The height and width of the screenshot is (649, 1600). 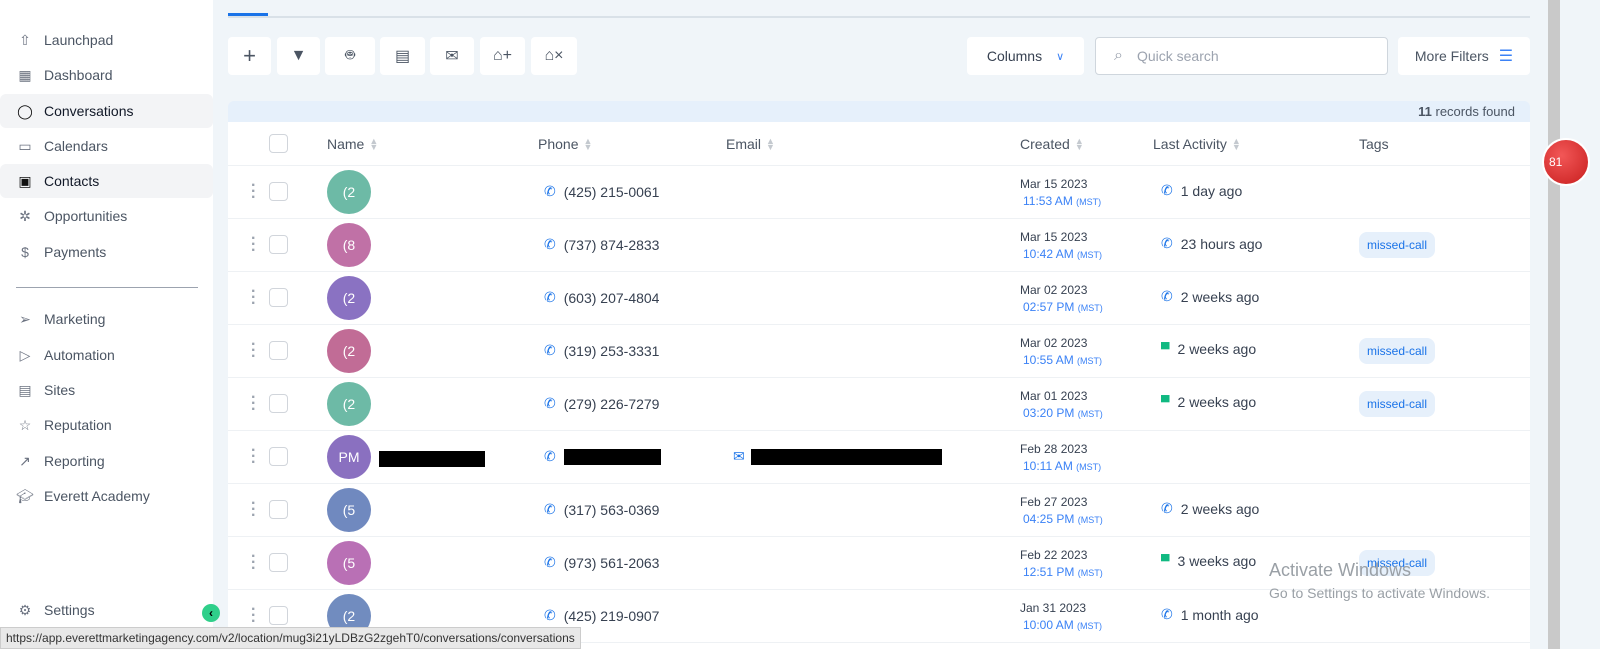 What do you see at coordinates (106, 390) in the screenshot?
I see `sidebar-item-sites: ▤ Sites` at bounding box center [106, 390].